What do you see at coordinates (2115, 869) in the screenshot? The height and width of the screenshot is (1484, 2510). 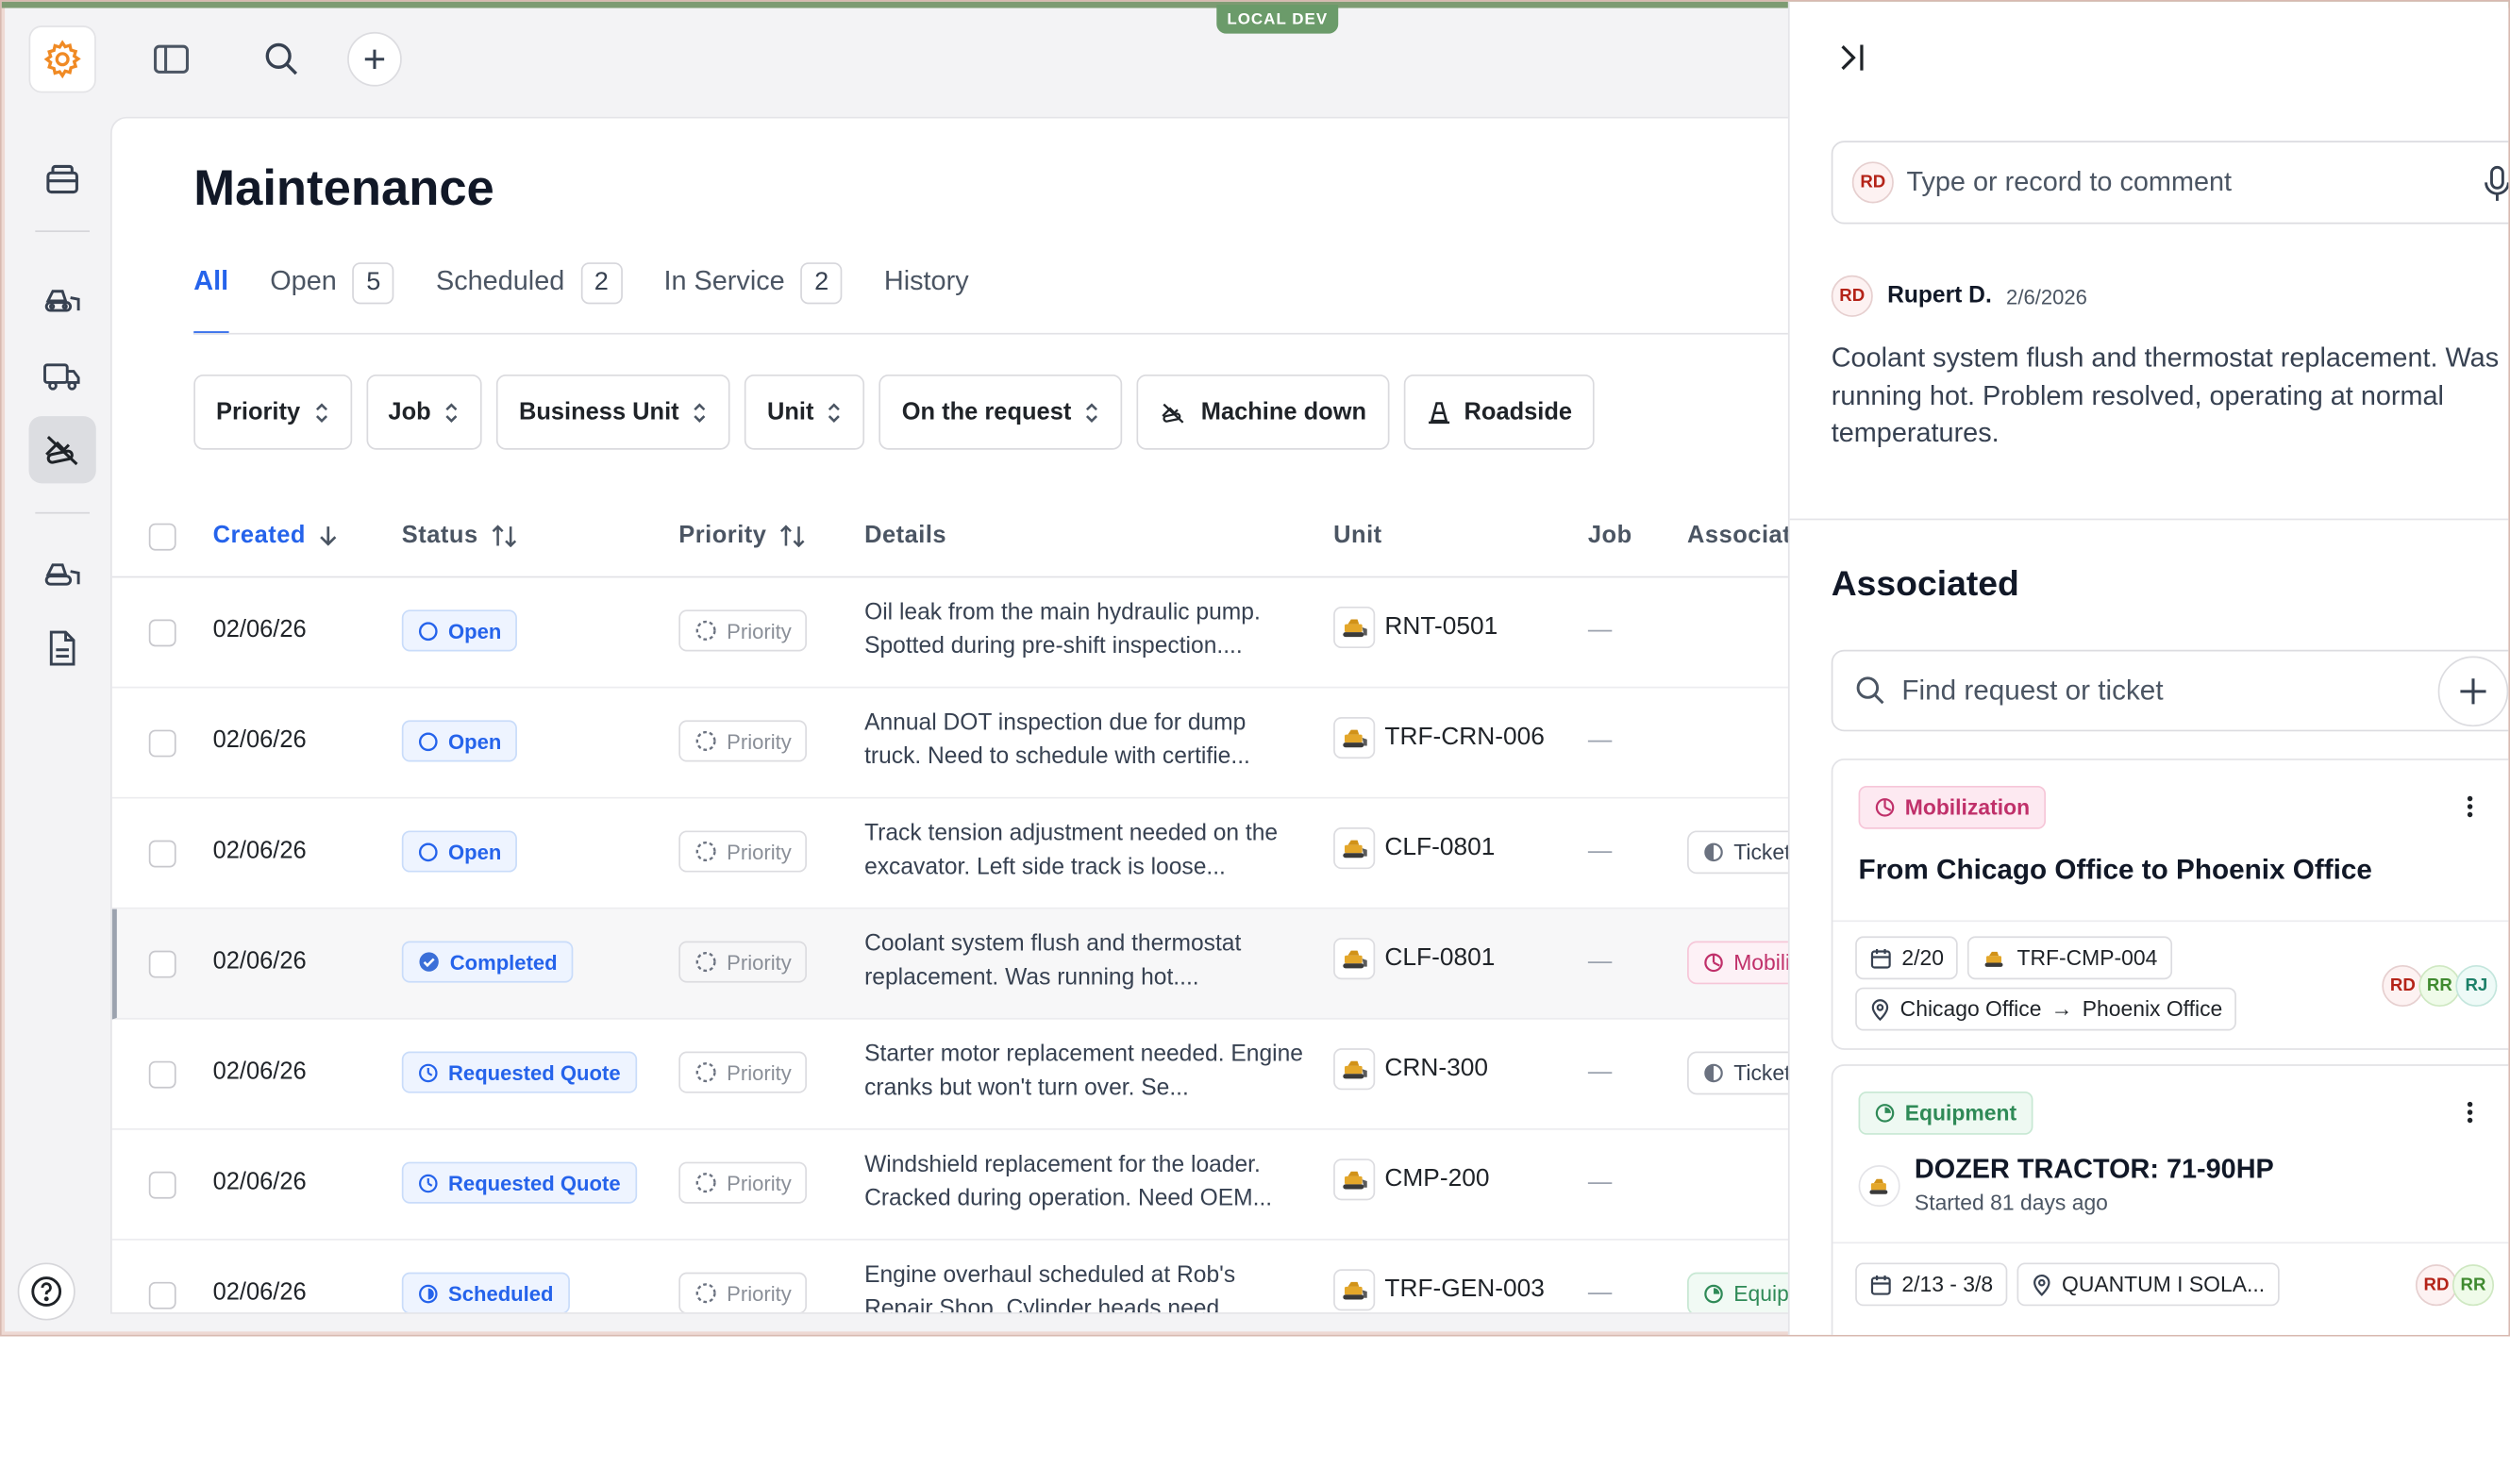 I see `mobilization-title: From Chicago Office to Phoenix Office` at bounding box center [2115, 869].